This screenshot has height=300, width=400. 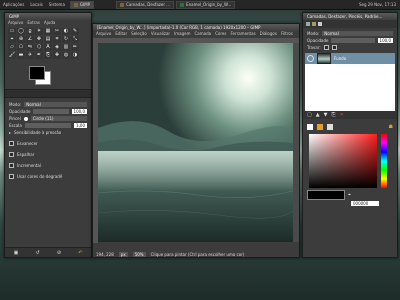 What do you see at coordinates (48, 16) in the screenshot?
I see `toolbox-title: GIMP` at bounding box center [48, 16].